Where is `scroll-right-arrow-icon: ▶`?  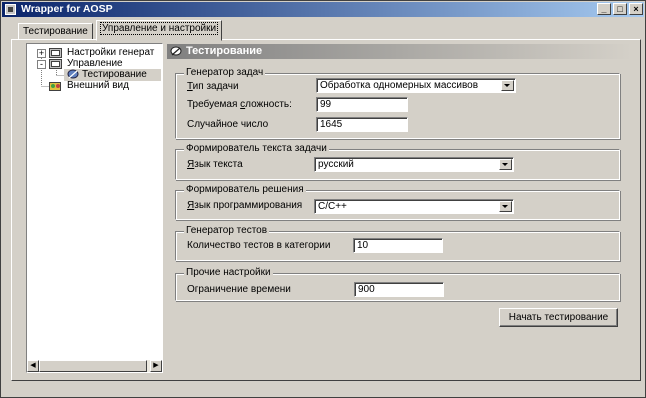 scroll-right-arrow-icon: ▶ is located at coordinates (156, 366).